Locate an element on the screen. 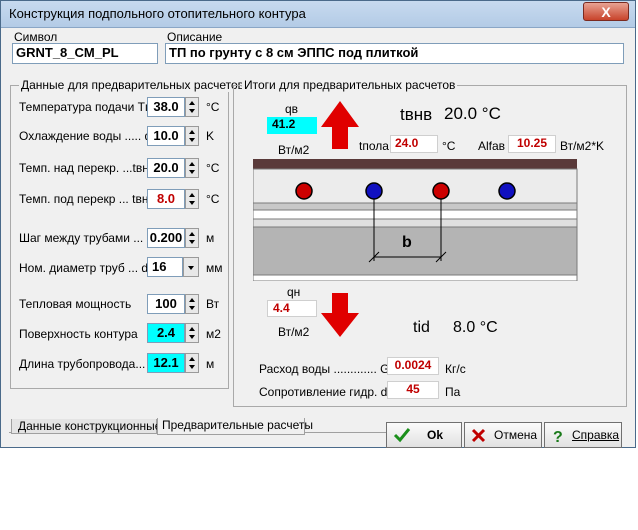 The width and height of the screenshot is (638, 530). qn-value: 4.4 is located at coordinates (292, 308).